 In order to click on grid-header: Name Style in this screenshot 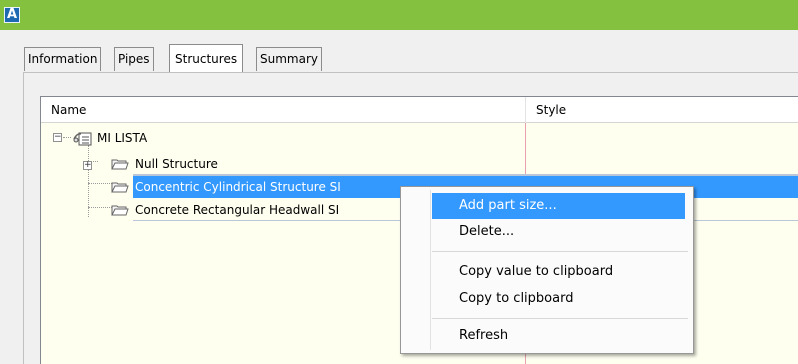, I will do `click(419, 110)`.